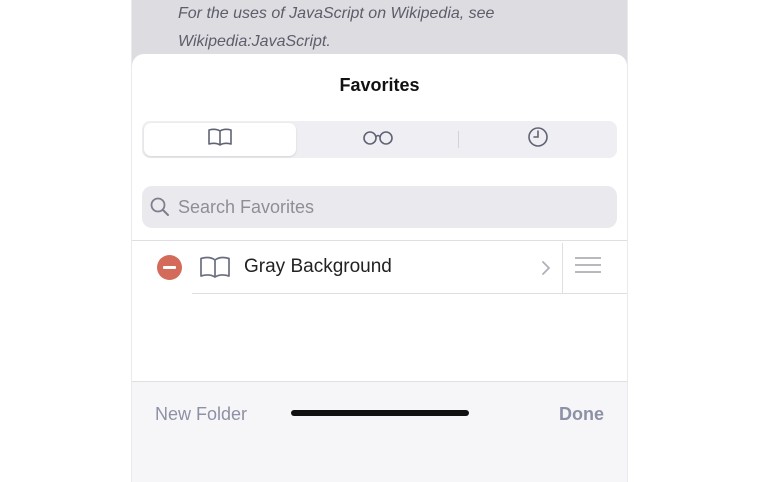 The width and height of the screenshot is (759, 482). What do you see at coordinates (379, 431) in the screenshot?
I see `bottom-toolbar: New Folder Done` at bounding box center [379, 431].